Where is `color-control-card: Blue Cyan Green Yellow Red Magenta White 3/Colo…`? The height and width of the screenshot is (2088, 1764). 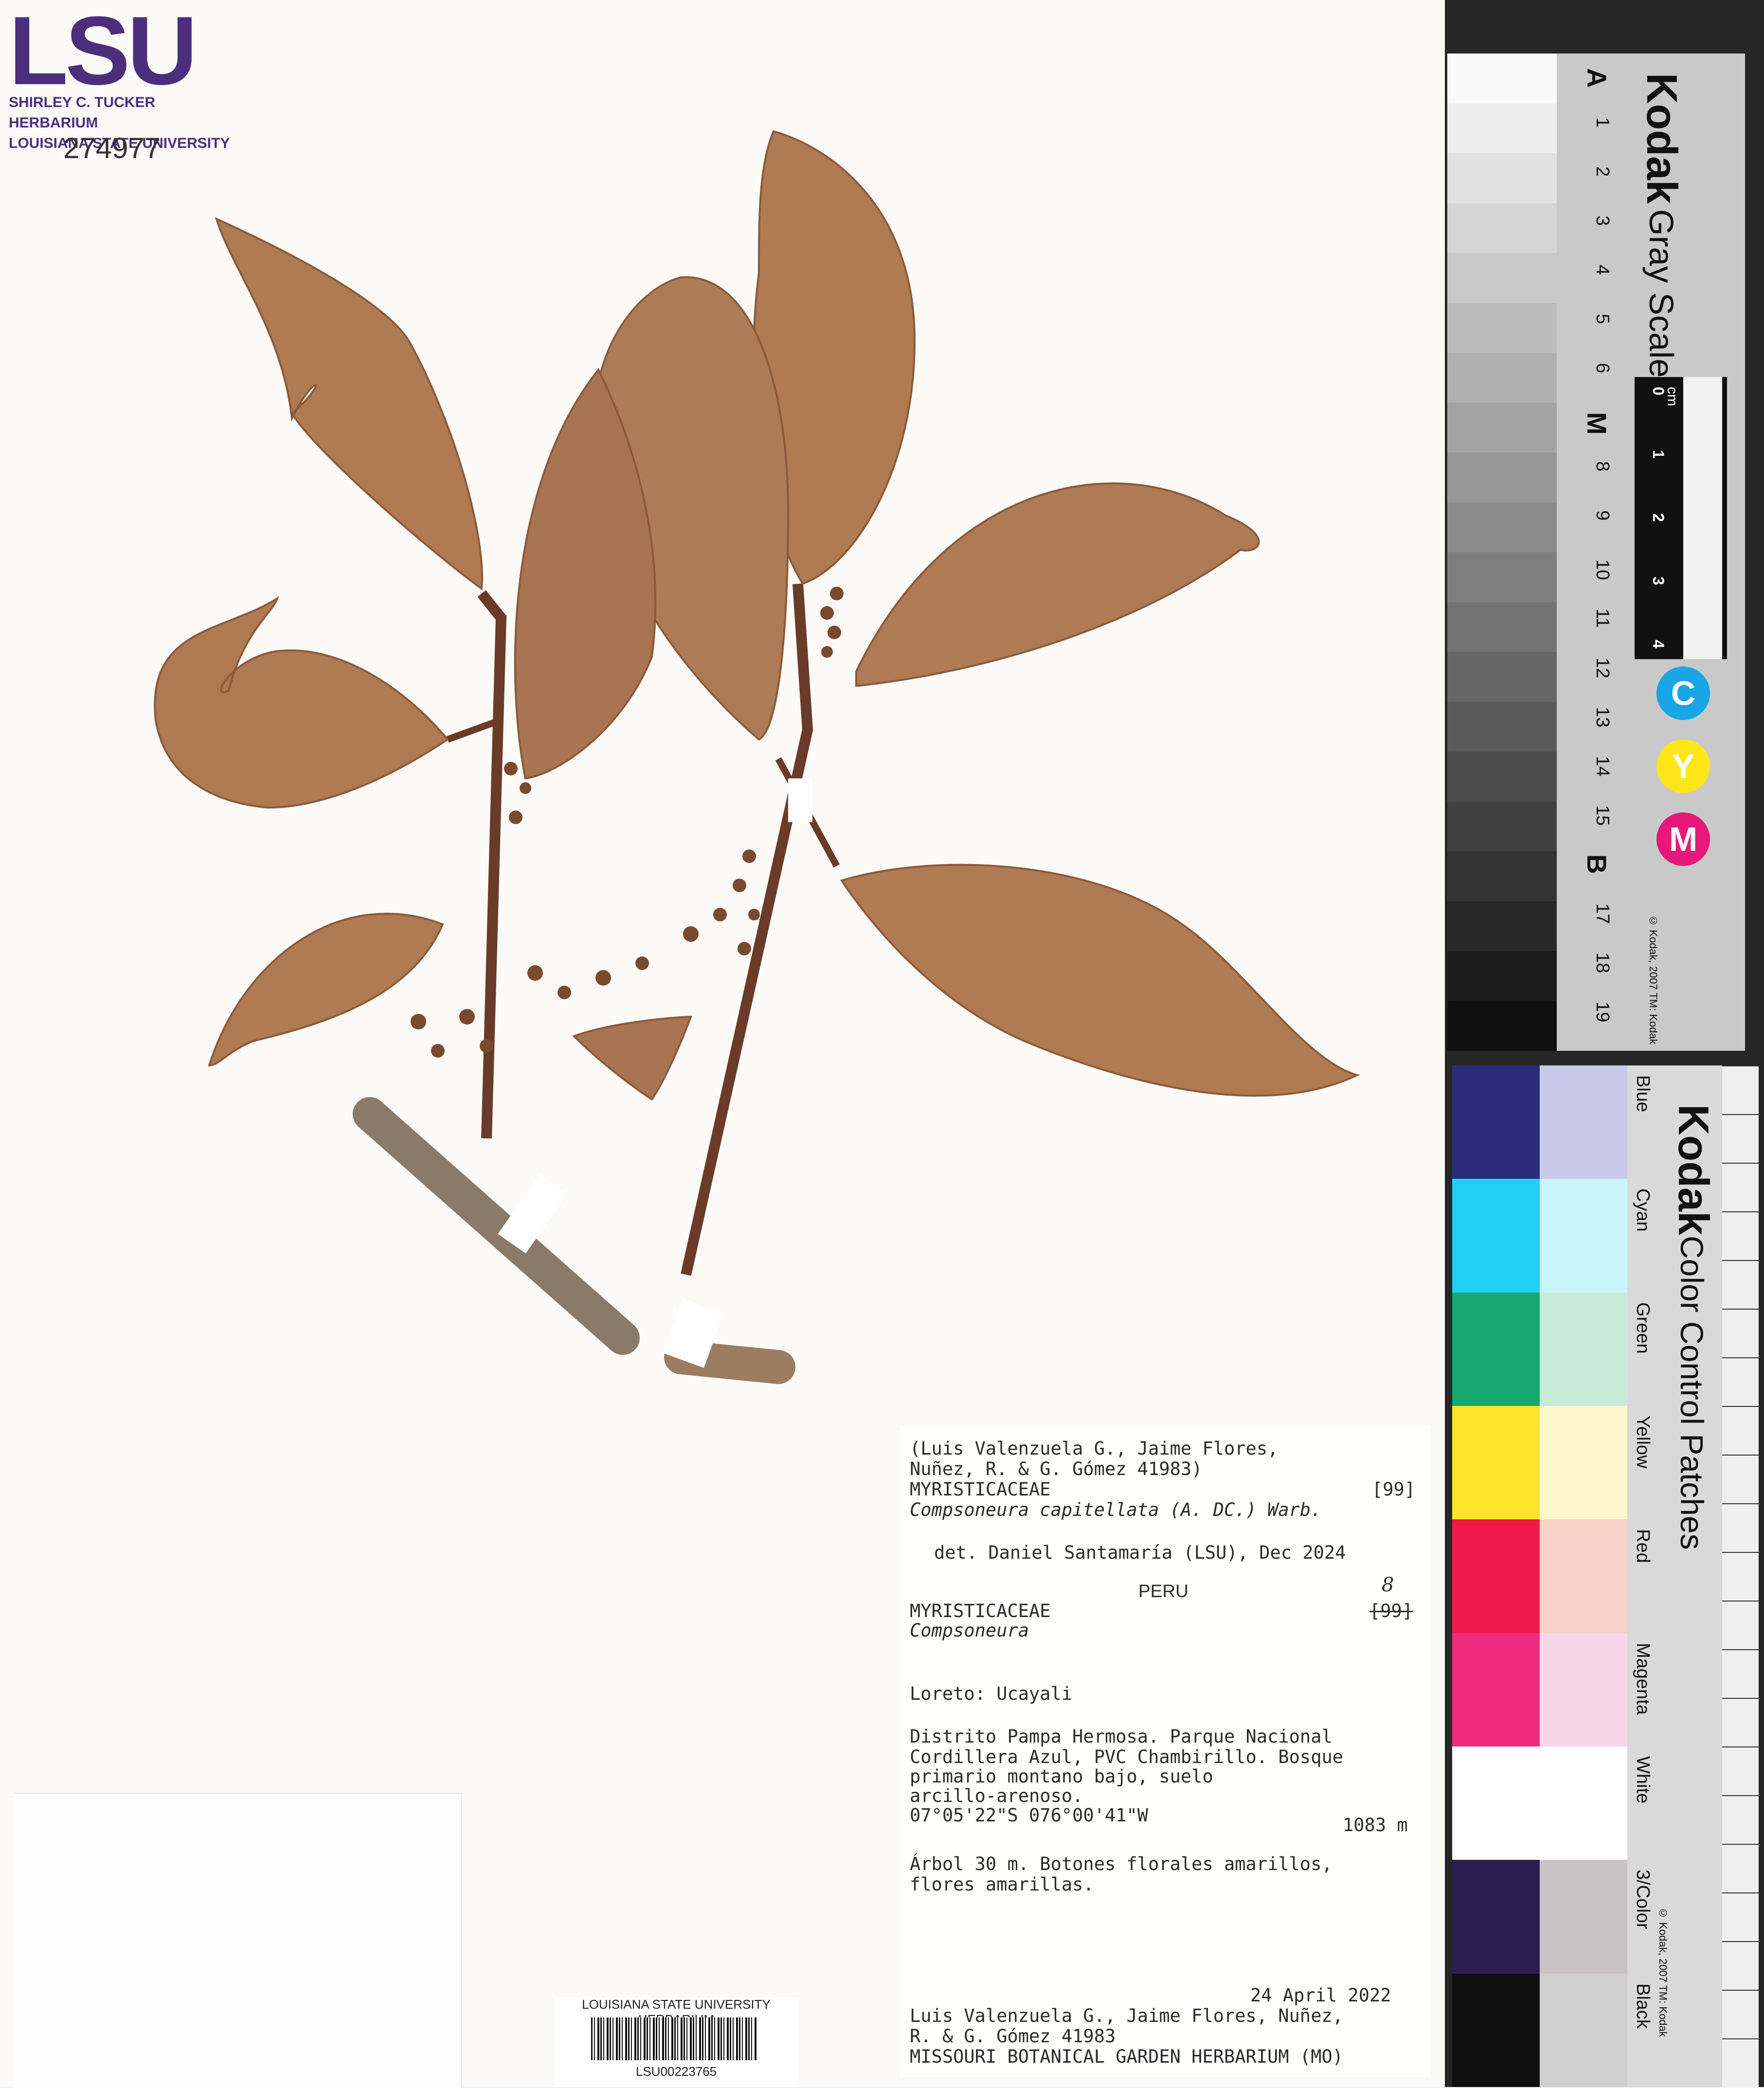
color-control-card: Blue Cyan Green Yellow Red Magenta White 3/Colo… is located at coordinates (1605, 1576).